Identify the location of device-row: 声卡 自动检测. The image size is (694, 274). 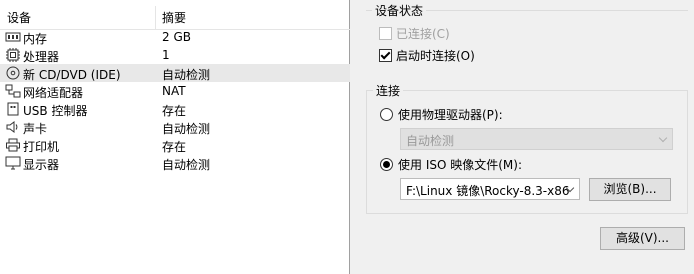
(175, 127).